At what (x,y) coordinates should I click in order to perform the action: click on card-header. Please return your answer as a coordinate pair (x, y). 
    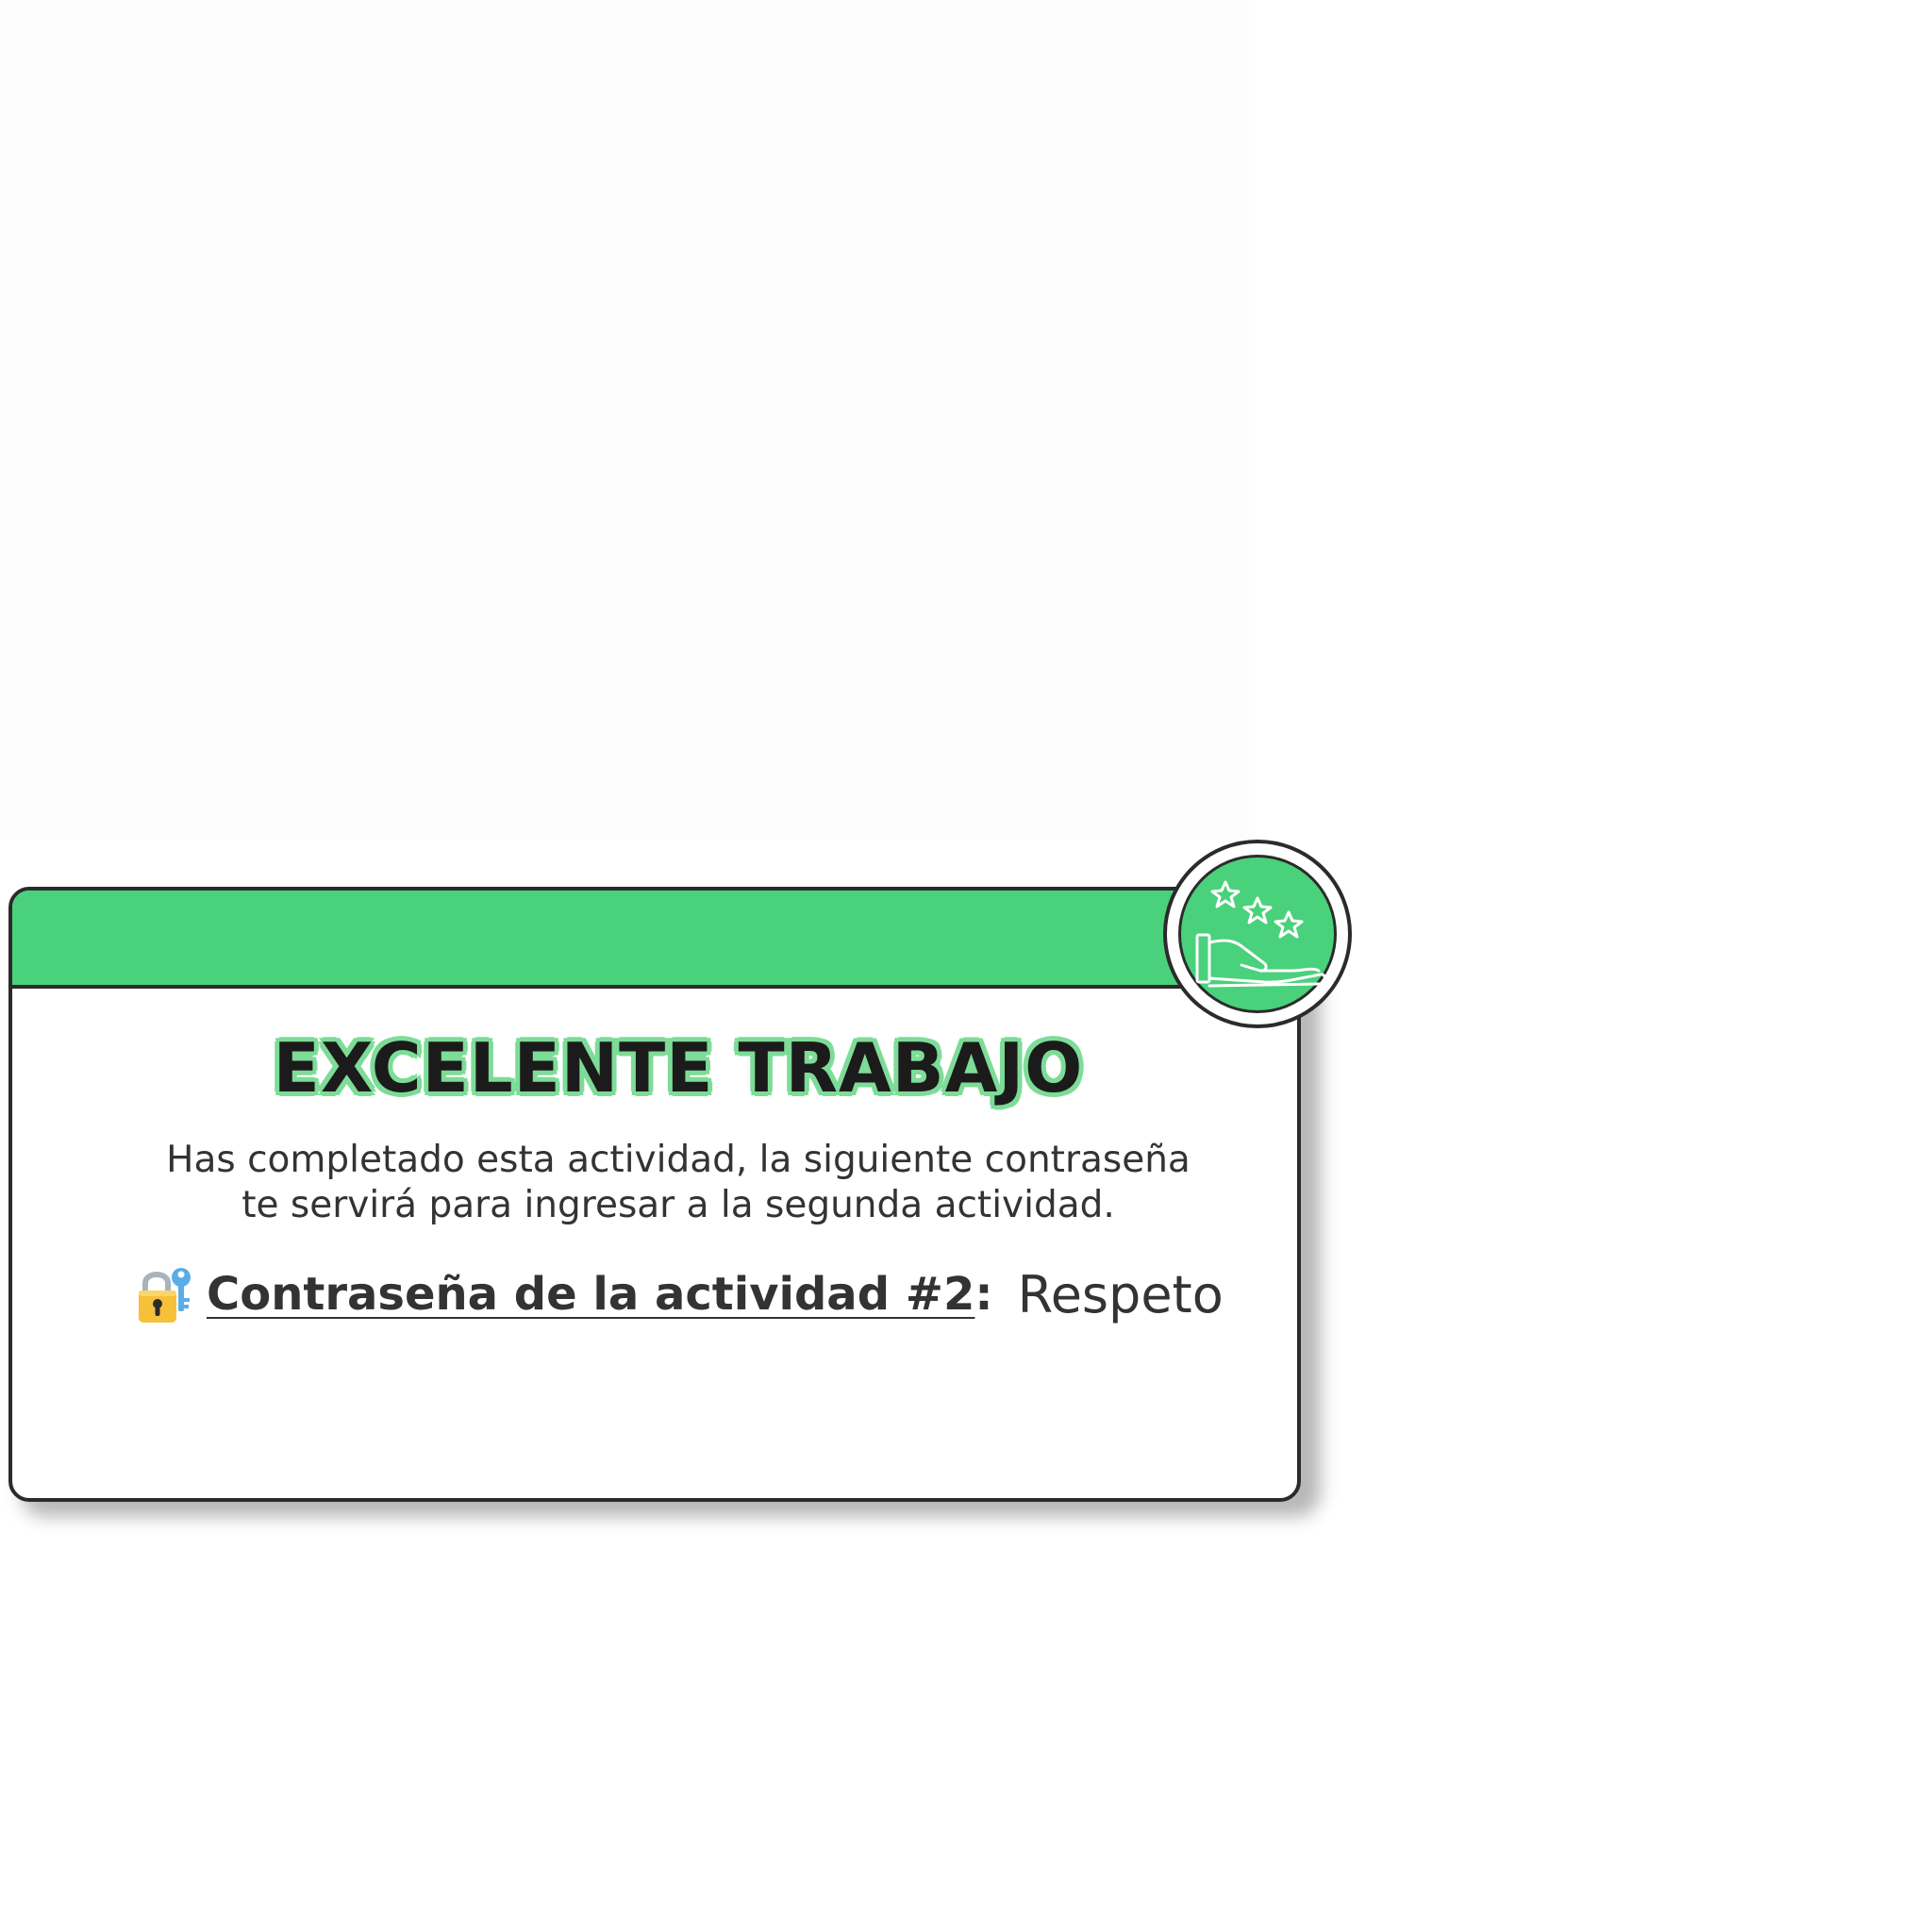
    Looking at the image, I should click on (654, 940).